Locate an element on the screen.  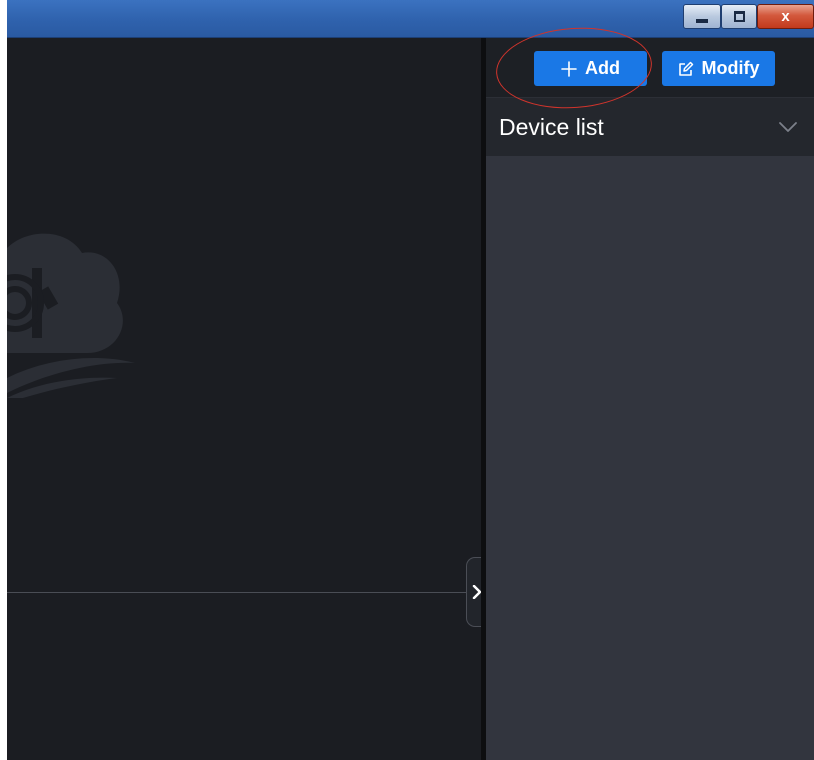
title-bar: x is located at coordinates (410, 19).